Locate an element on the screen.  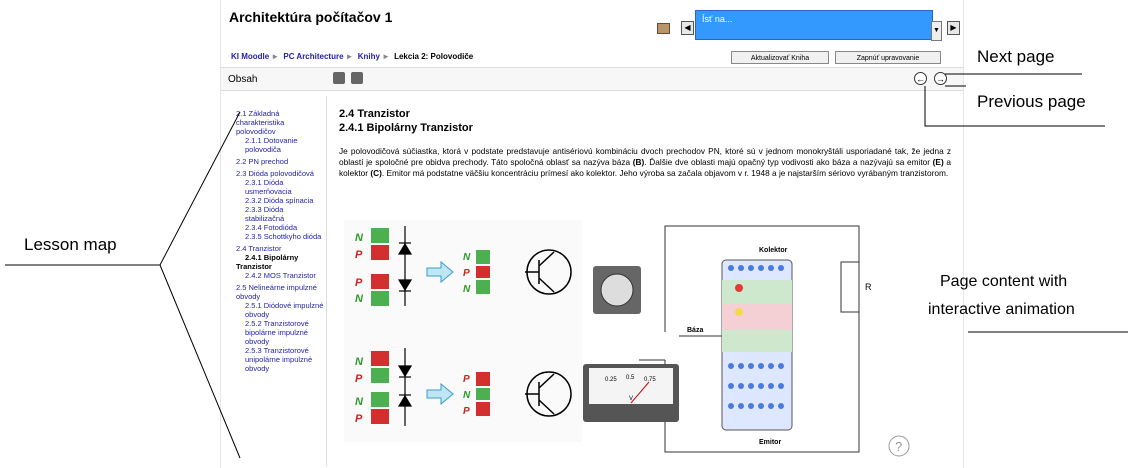
lesson-map-callout: Lesson map is located at coordinates (70, 244).